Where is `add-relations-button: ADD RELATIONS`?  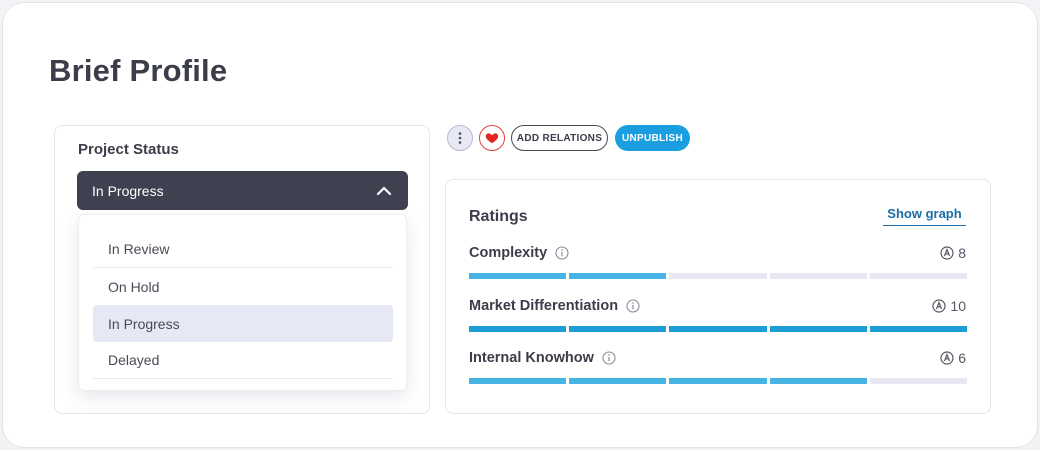 add-relations-button: ADD RELATIONS is located at coordinates (559, 138).